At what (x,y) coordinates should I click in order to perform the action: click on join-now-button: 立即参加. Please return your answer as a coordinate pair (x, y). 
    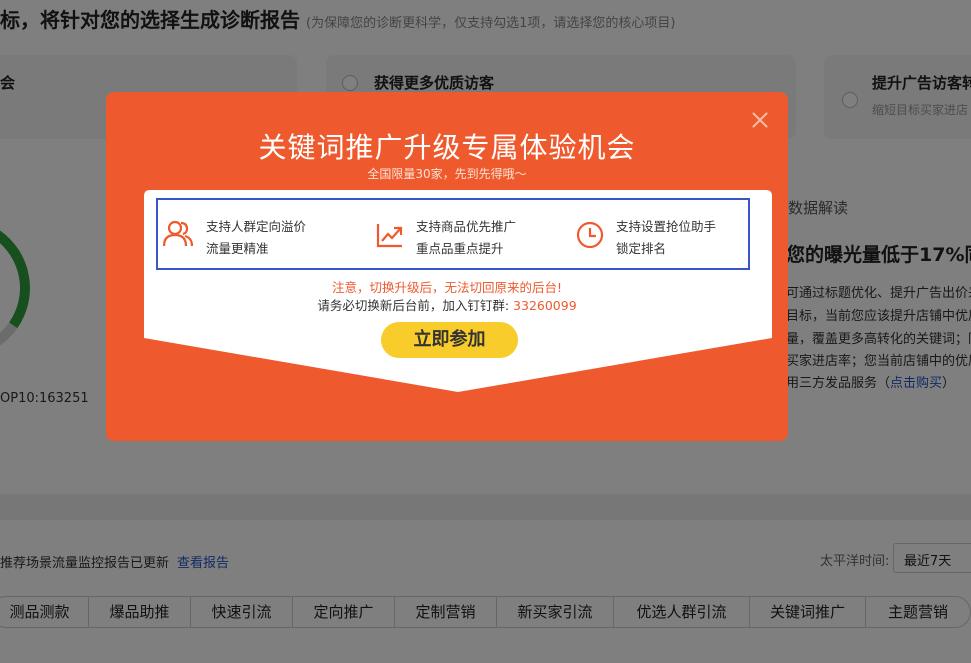
    Looking at the image, I should click on (449, 340).